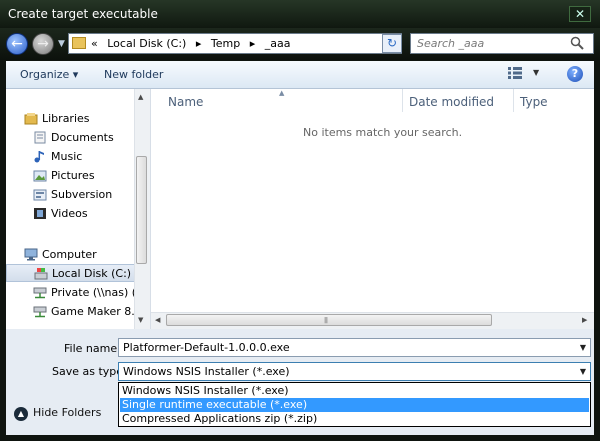  What do you see at coordinates (71, 119) in the screenshot?
I see `sidebar-item-libraries: Libraries` at bounding box center [71, 119].